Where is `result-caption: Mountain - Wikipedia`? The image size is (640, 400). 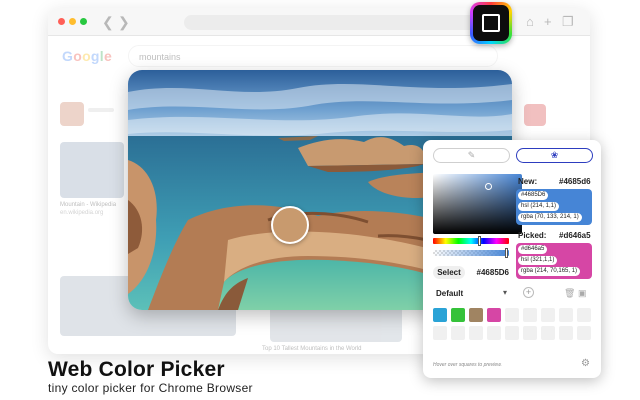
result-caption: Mountain - Wikipedia is located at coordinates (88, 205).